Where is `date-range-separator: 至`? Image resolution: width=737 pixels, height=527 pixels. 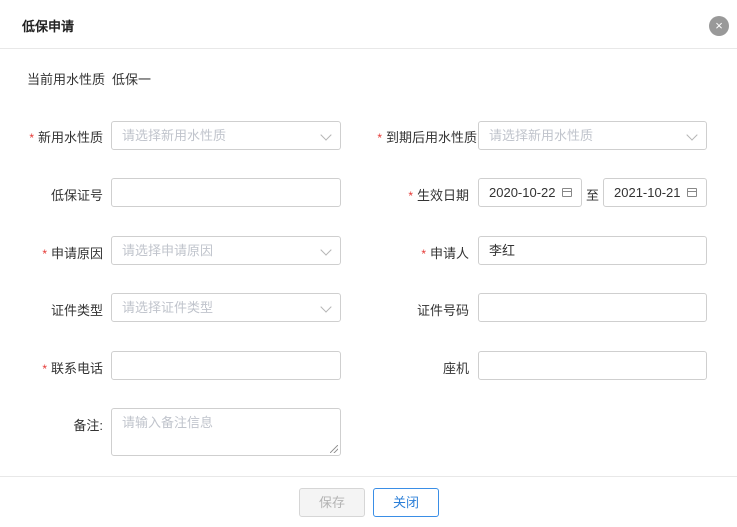
date-range-separator: 至 is located at coordinates (593, 195).